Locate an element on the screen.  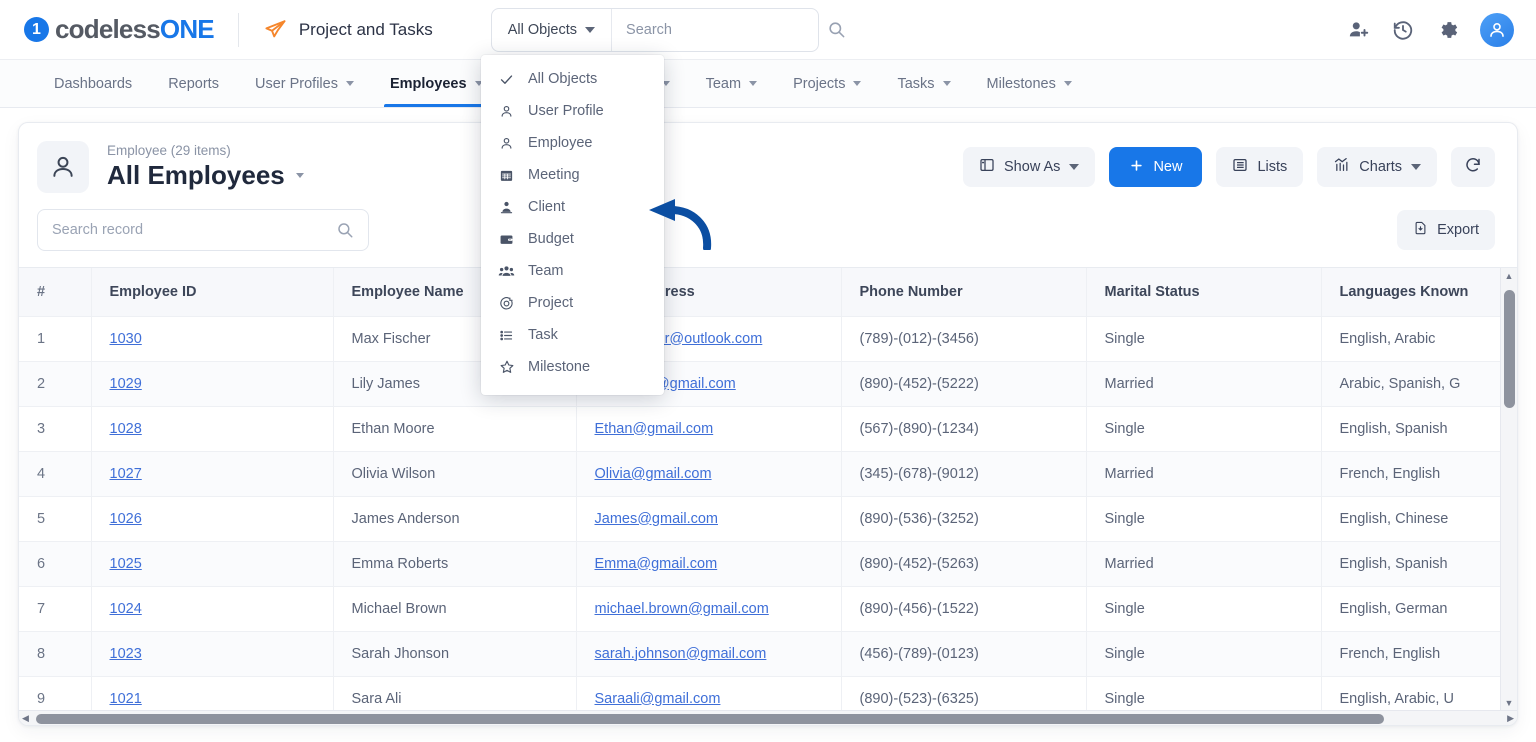
nav-tab-reports: Reports is located at coordinates (193, 83).